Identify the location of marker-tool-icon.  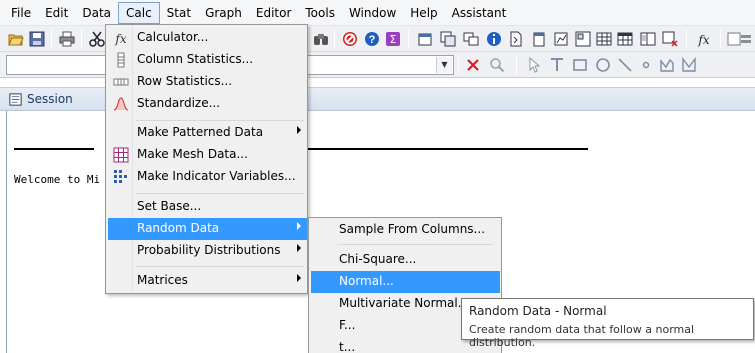
(646, 65).